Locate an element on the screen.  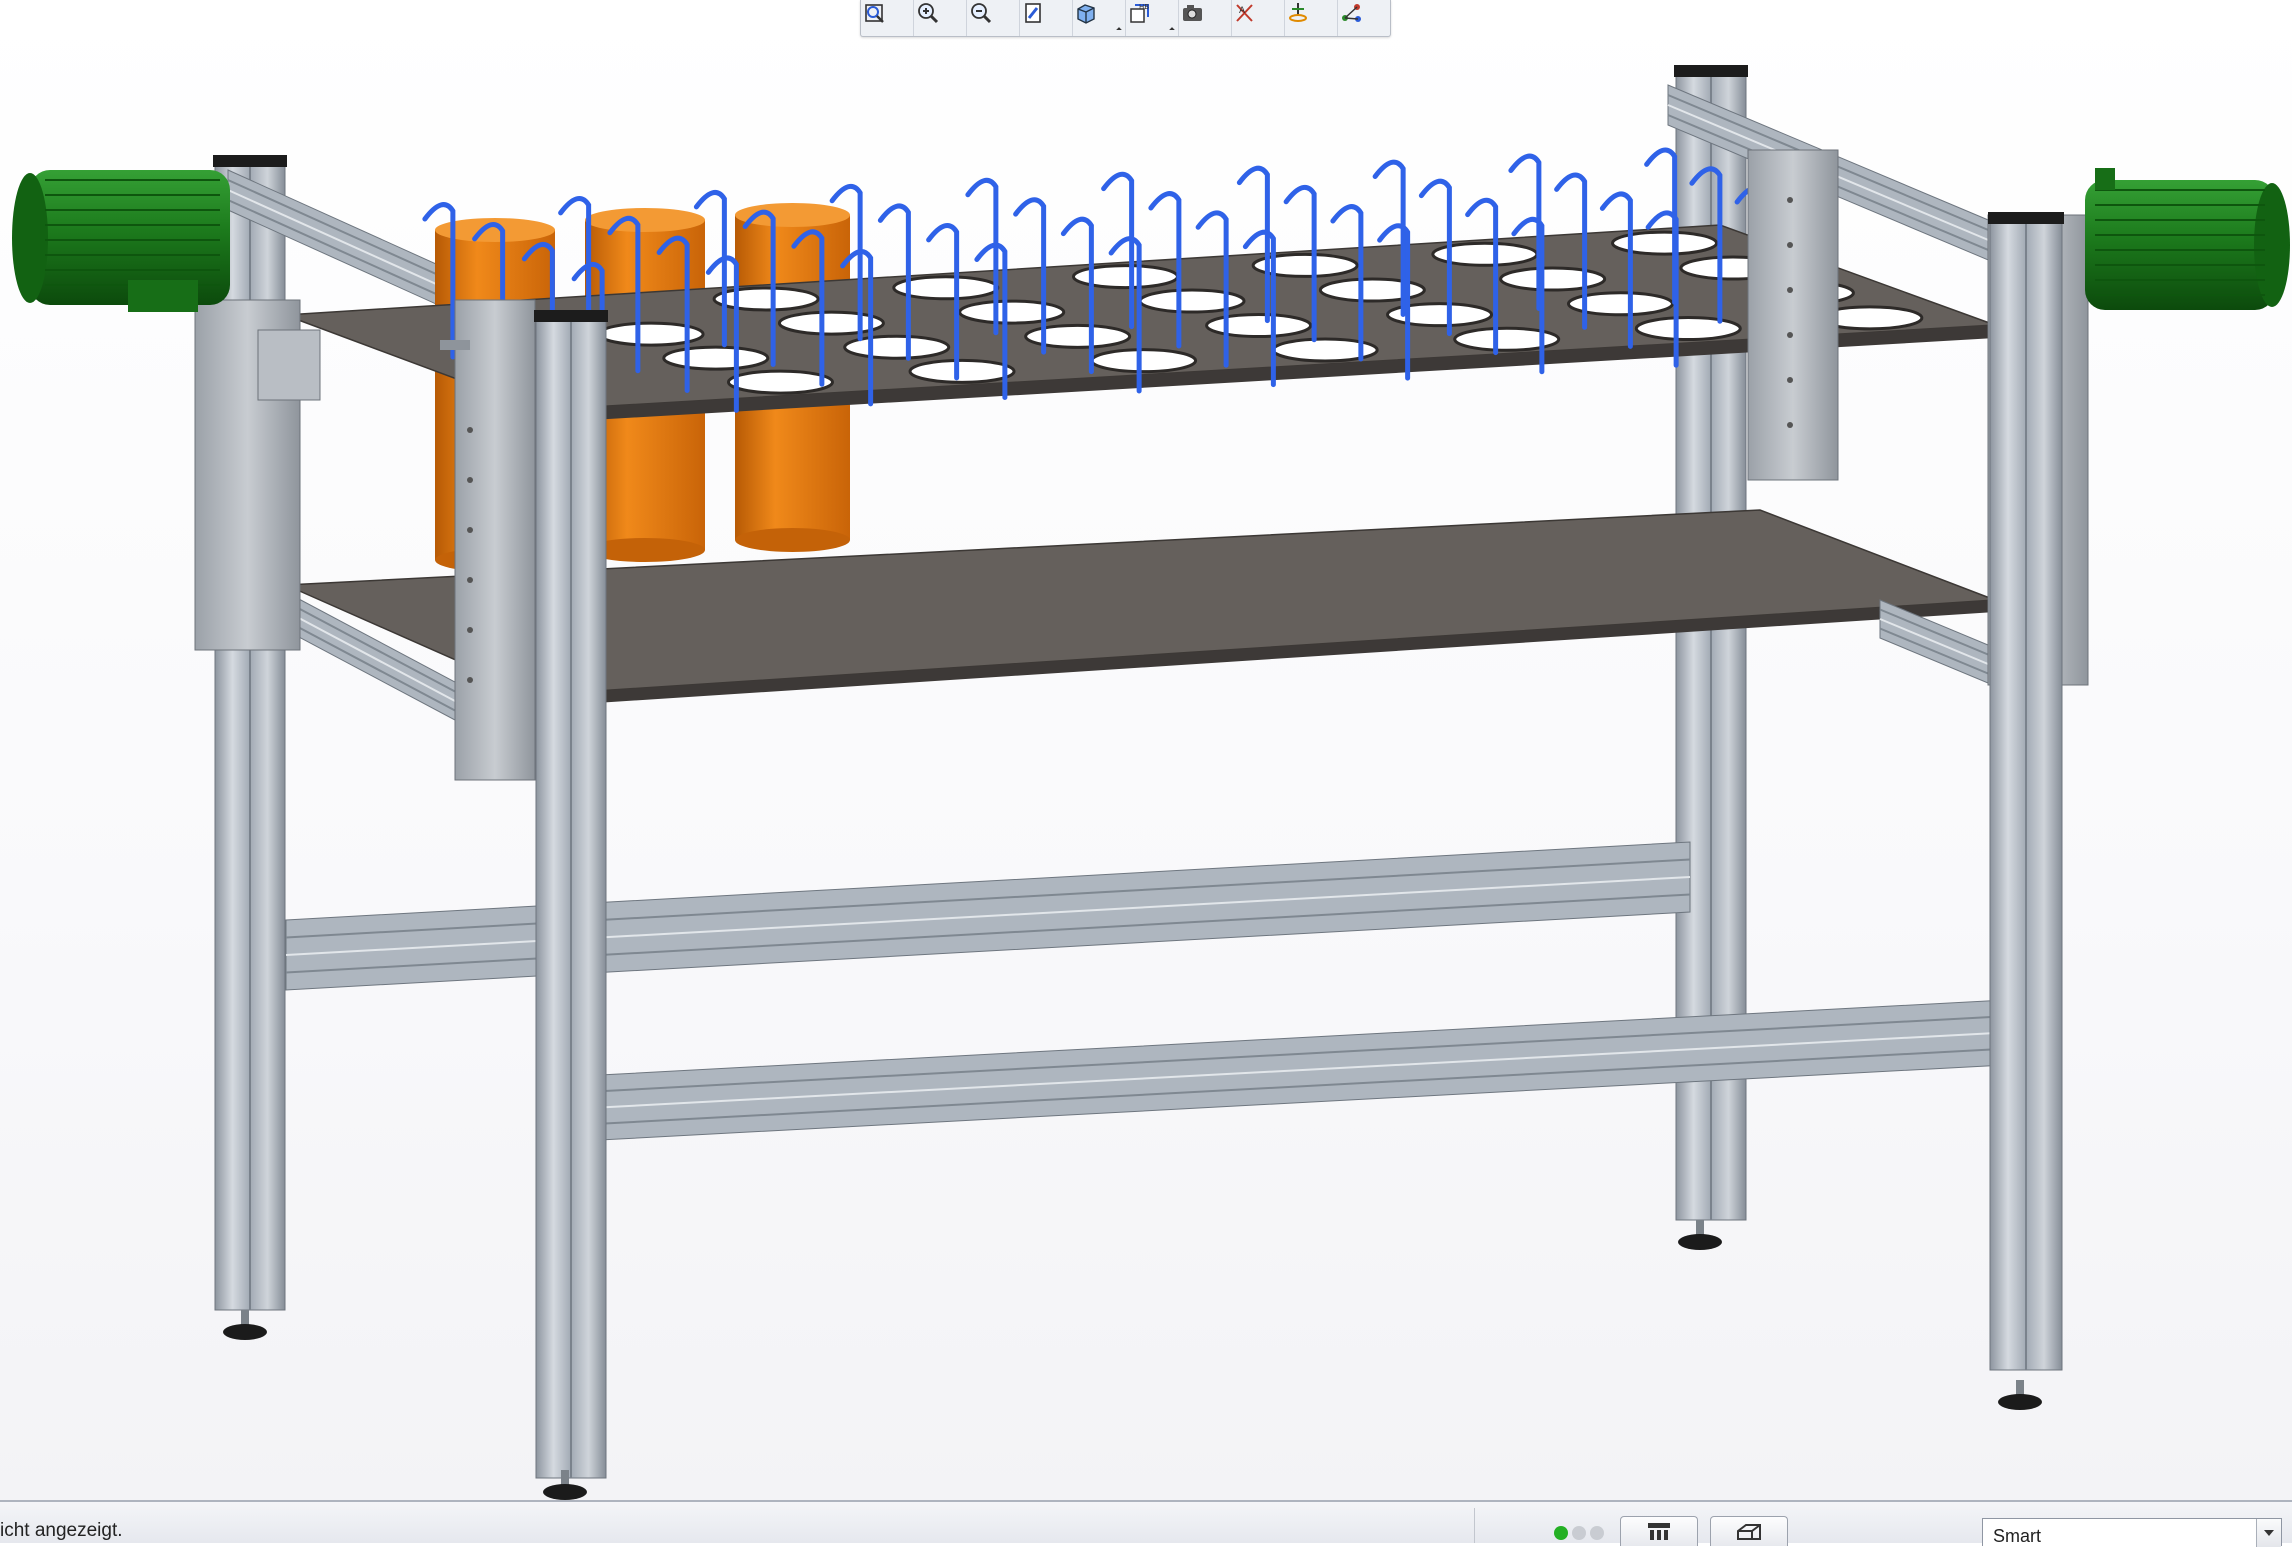
regeneration-status-lights is located at coordinates (1579, 1533).